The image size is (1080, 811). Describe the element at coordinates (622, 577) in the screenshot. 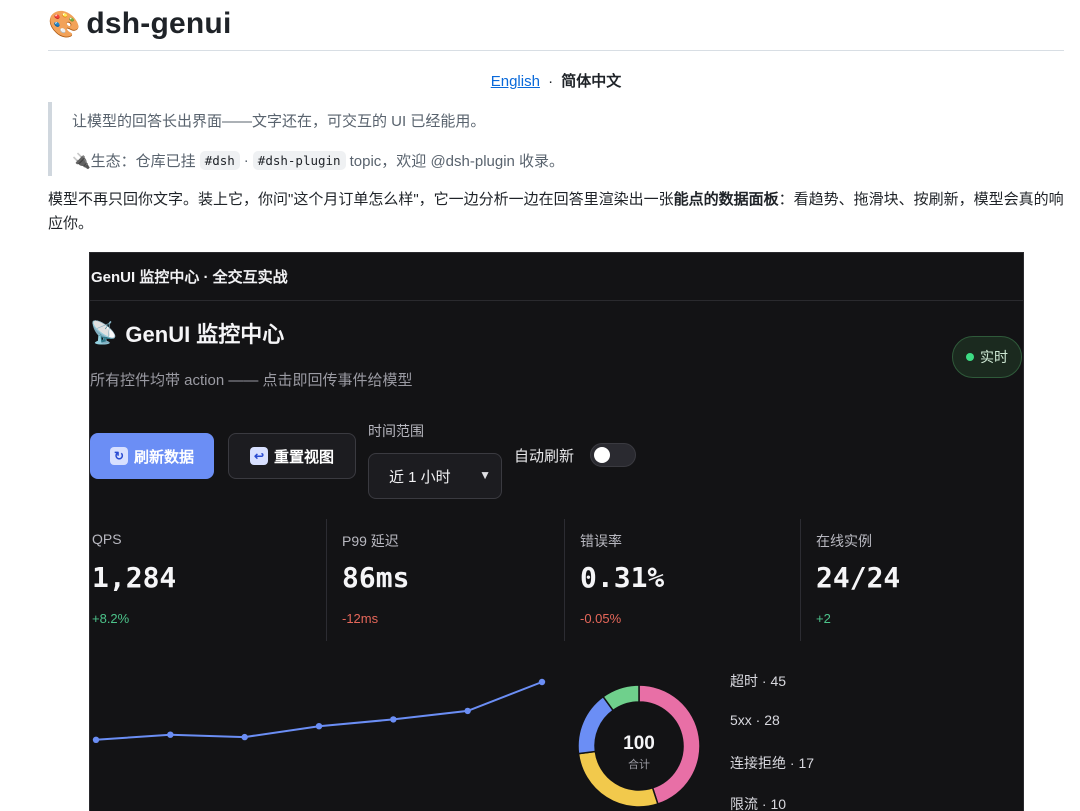

I see `metric-value: 0.31%` at that location.